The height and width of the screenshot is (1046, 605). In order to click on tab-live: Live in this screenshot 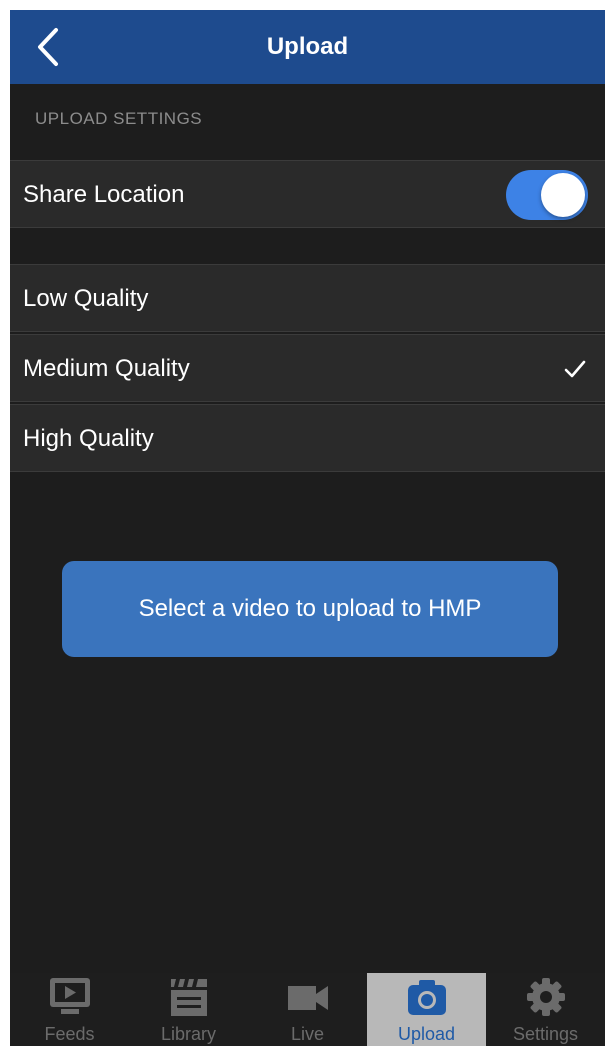, I will do `click(307, 1009)`.